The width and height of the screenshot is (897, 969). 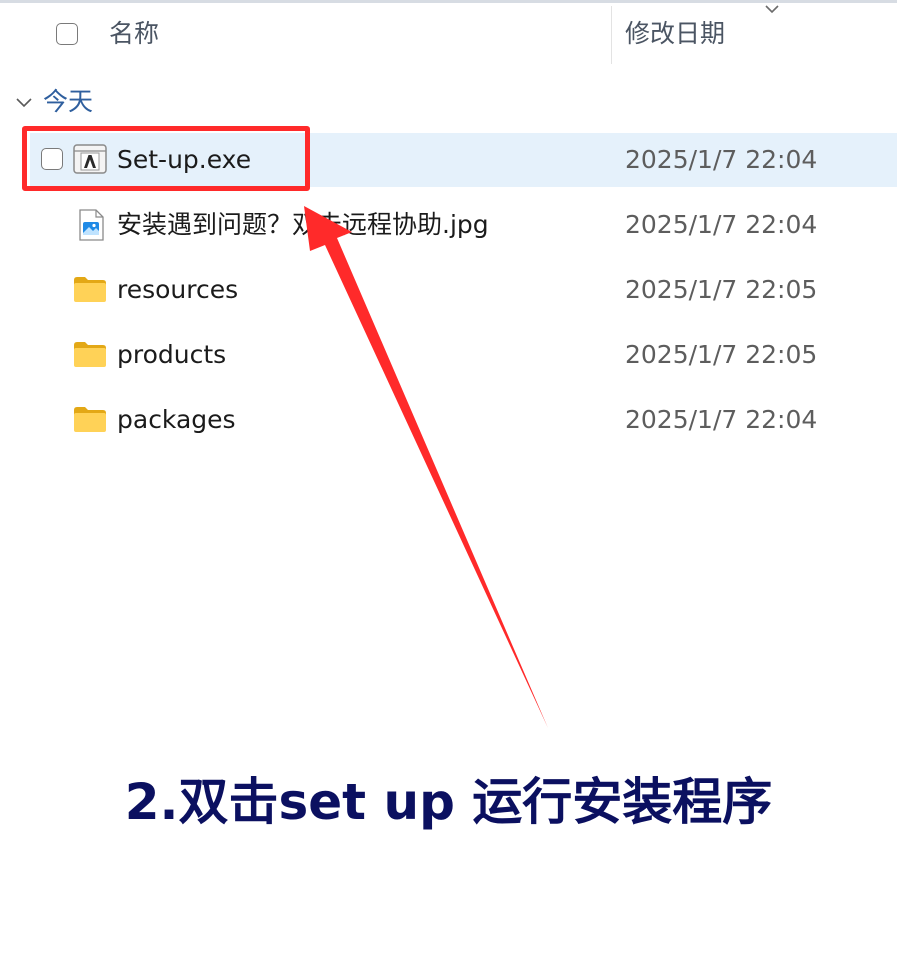 What do you see at coordinates (772, 9) in the screenshot?
I see `sort-chevron-down-icon` at bounding box center [772, 9].